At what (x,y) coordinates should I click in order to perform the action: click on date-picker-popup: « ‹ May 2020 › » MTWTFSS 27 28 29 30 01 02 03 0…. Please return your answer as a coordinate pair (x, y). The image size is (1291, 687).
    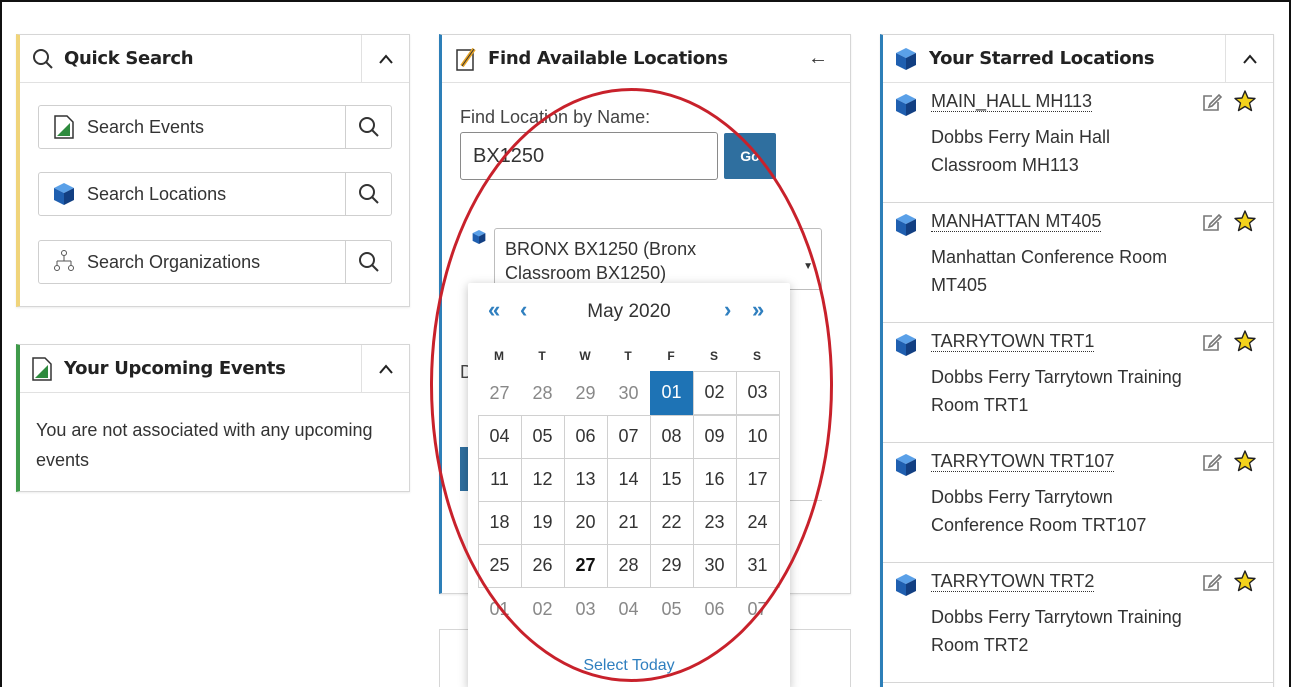
    Looking at the image, I should click on (629, 485).